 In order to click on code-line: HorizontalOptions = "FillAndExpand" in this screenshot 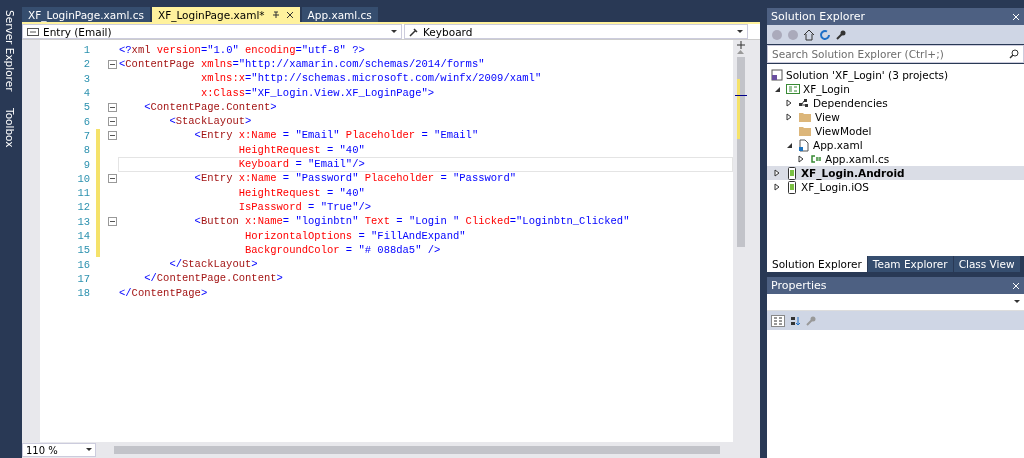, I will do `click(355, 236)`.